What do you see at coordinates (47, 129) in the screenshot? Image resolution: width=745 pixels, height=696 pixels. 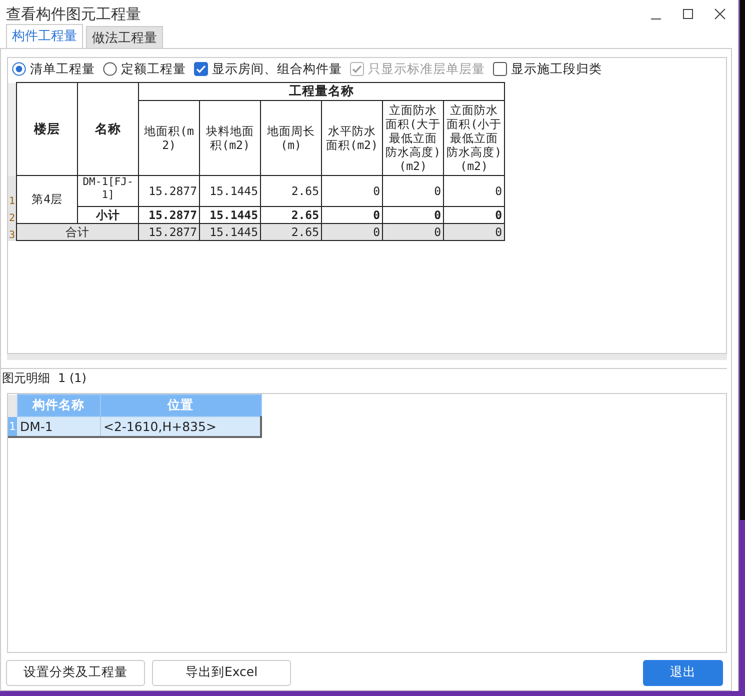 I see `column-header: 楼层` at bounding box center [47, 129].